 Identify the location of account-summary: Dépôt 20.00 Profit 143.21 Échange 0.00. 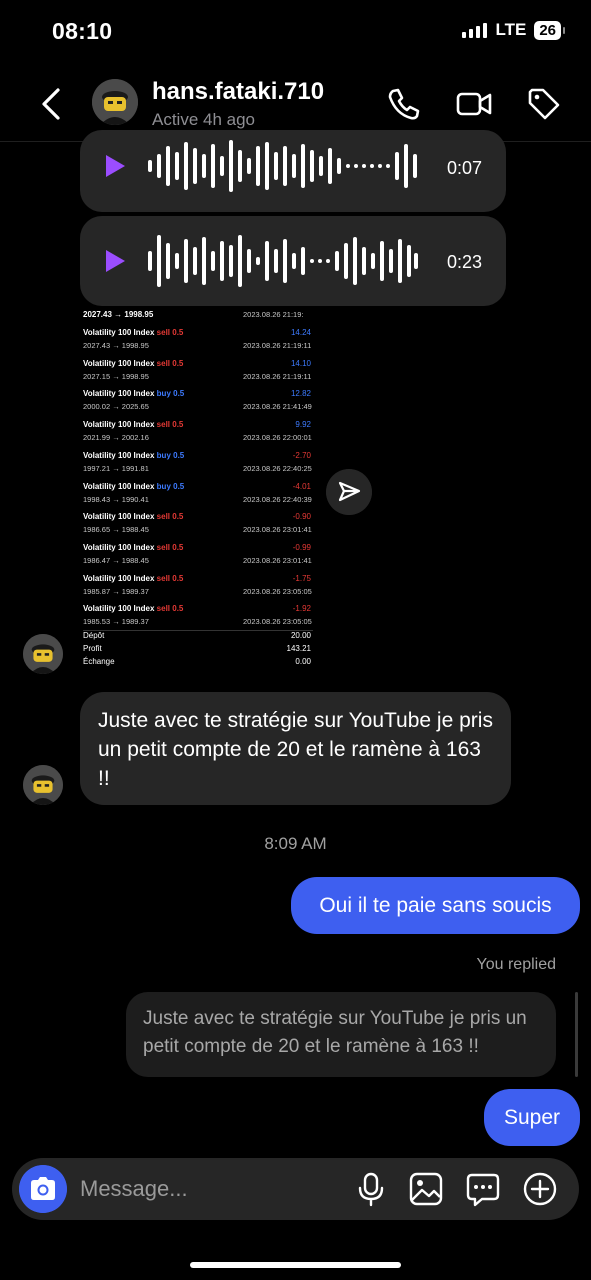
(198, 650).